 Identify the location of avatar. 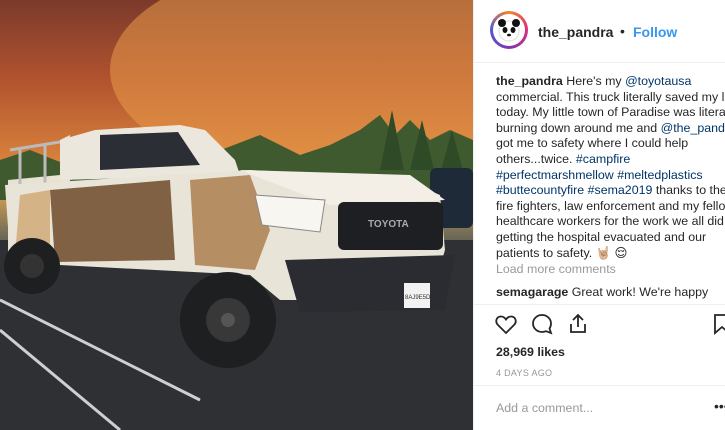
(509, 30).